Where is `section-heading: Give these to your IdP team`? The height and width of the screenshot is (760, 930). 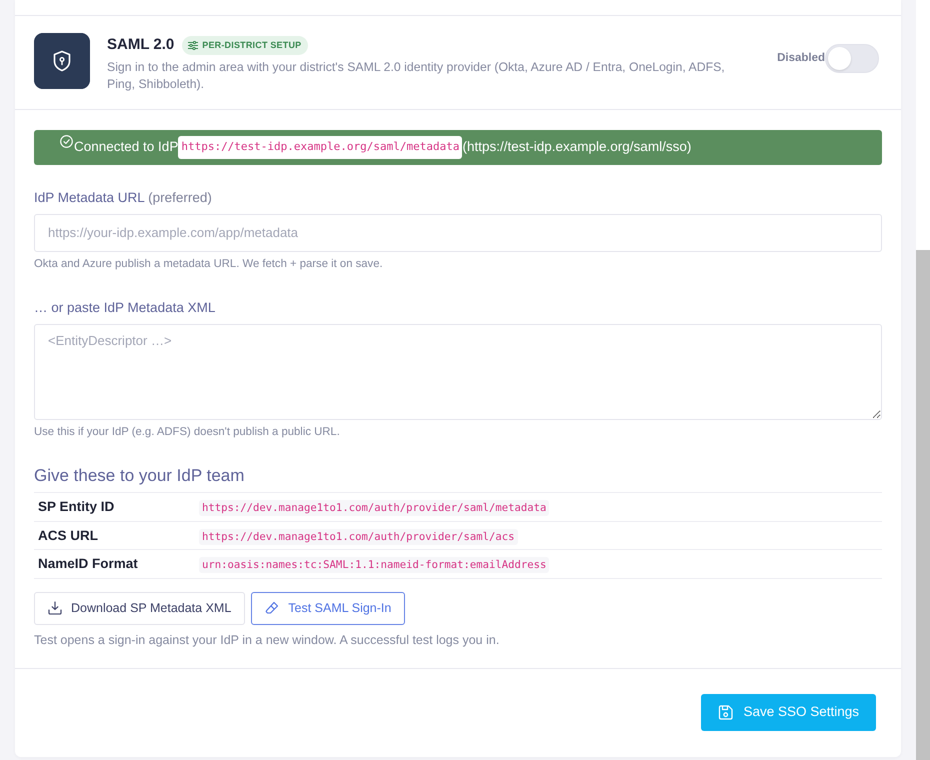 section-heading: Give these to your IdP team is located at coordinates (140, 476).